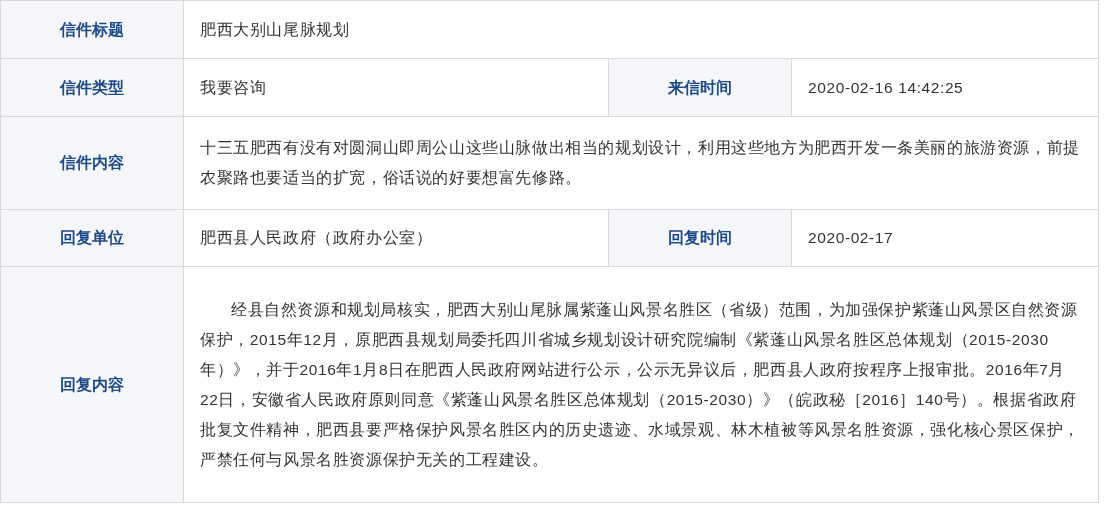  Describe the element at coordinates (641, 163) in the screenshot. I see `field-value: 十三五肥西有没有对圆洞山即周公山这些山脉做出相当的规划设计，利用这些地方为肥西开发一条美丽的旅游资源，前提农聚路也要适当的扩宽，俗话说的好要想富先修路。` at that location.